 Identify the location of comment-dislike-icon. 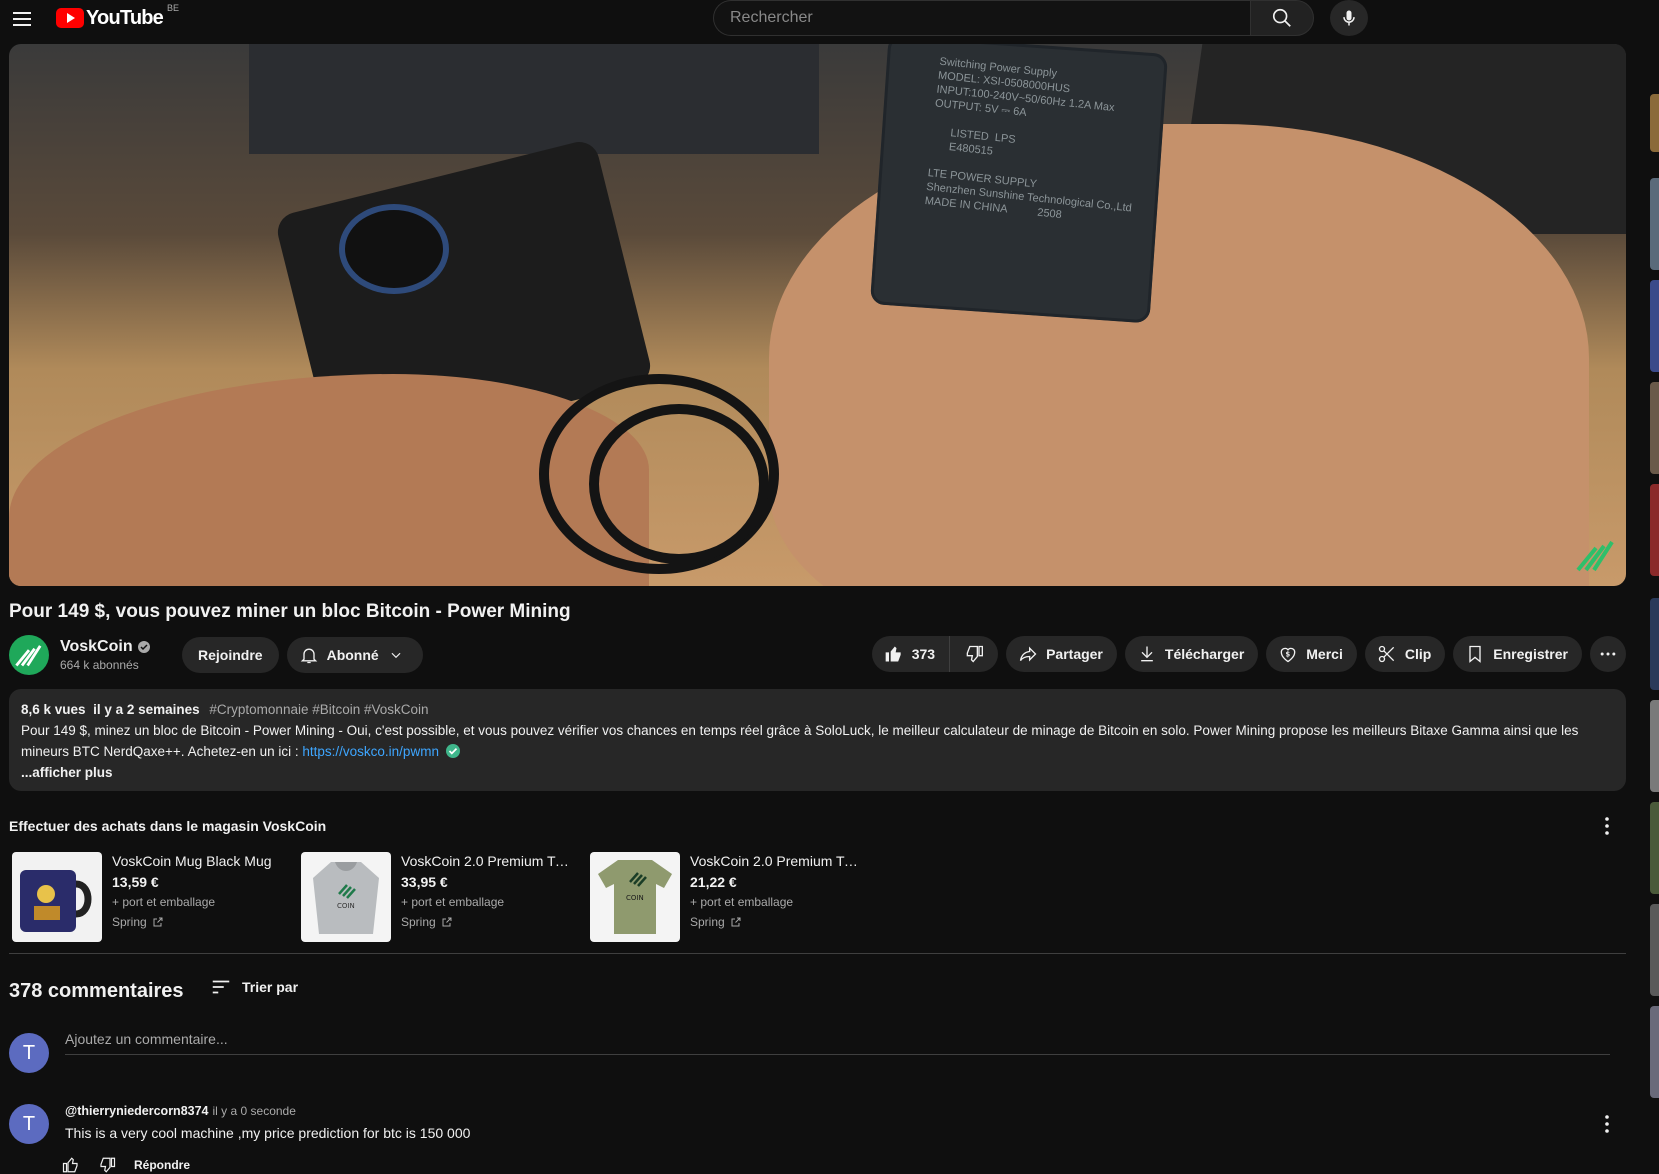
(107, 1165).